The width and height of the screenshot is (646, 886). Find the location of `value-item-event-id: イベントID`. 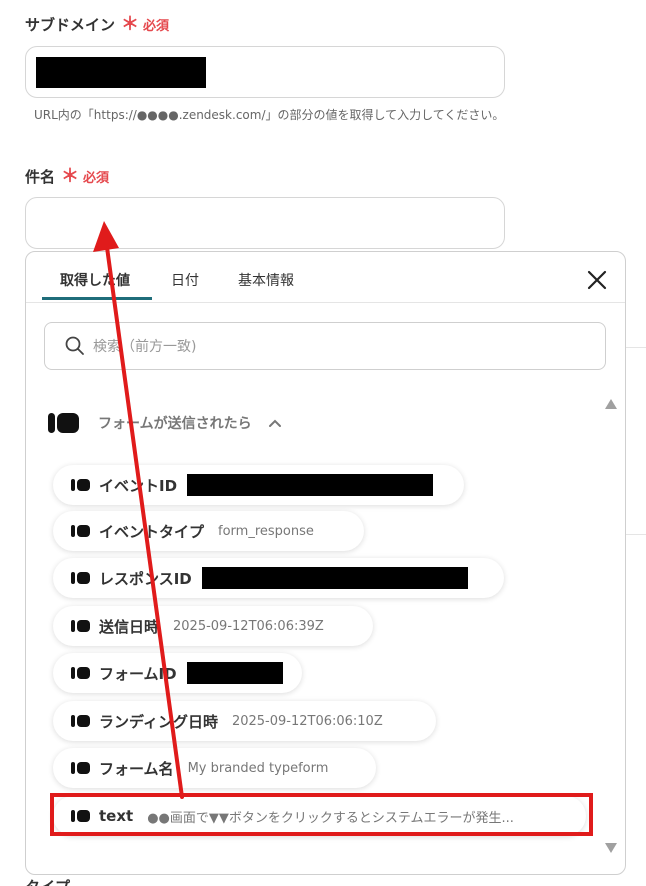

value-item-event-id: イベントID is located at coordinates (258, 485).